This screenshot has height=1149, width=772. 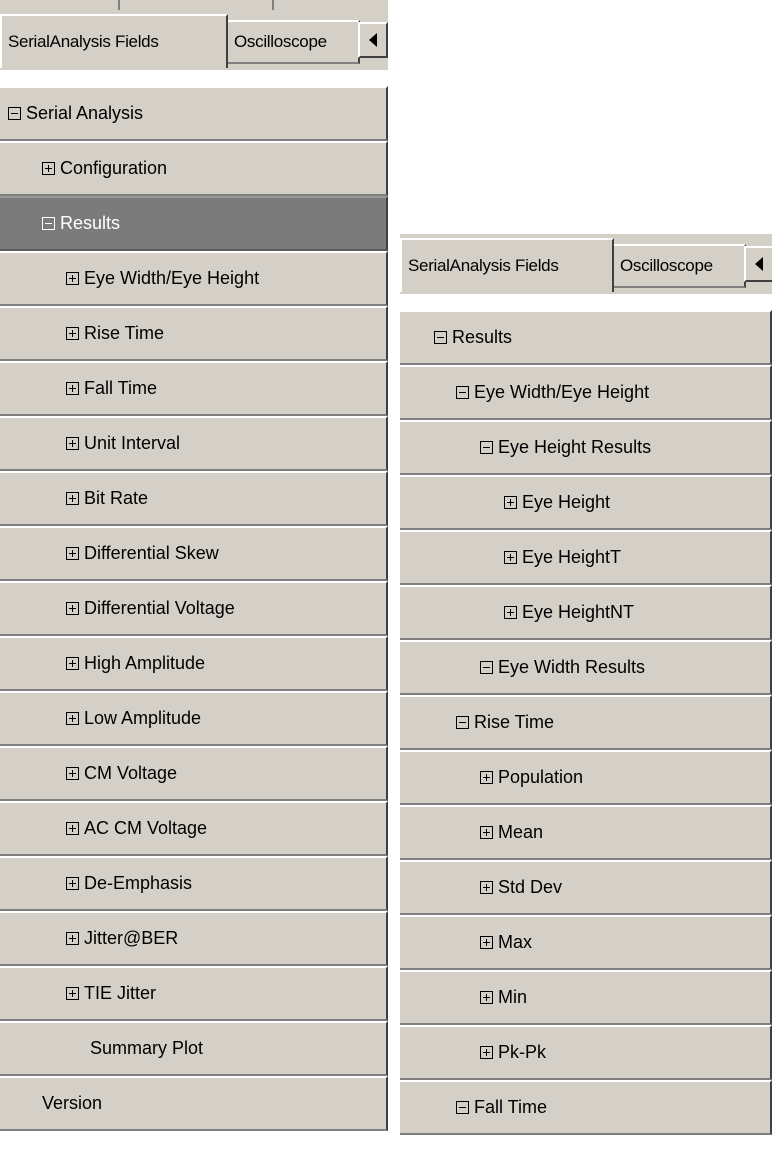 I want to click on tree-item-label: Serial Analysis, so click(x=85, y=113).